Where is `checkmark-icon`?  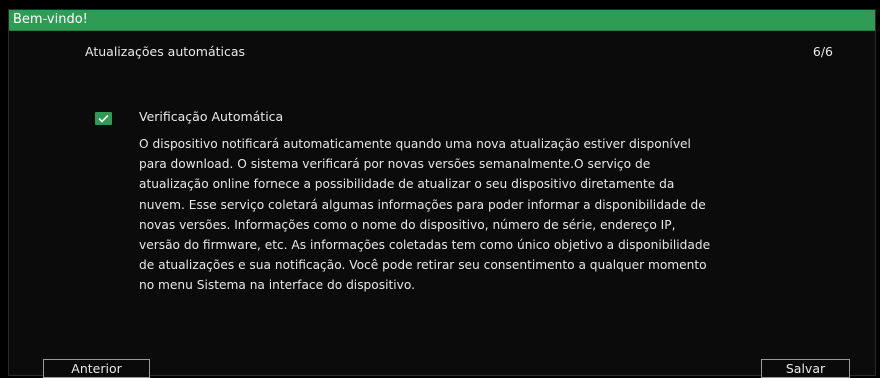
checkmark-icon is located at coordinates (103, 118).